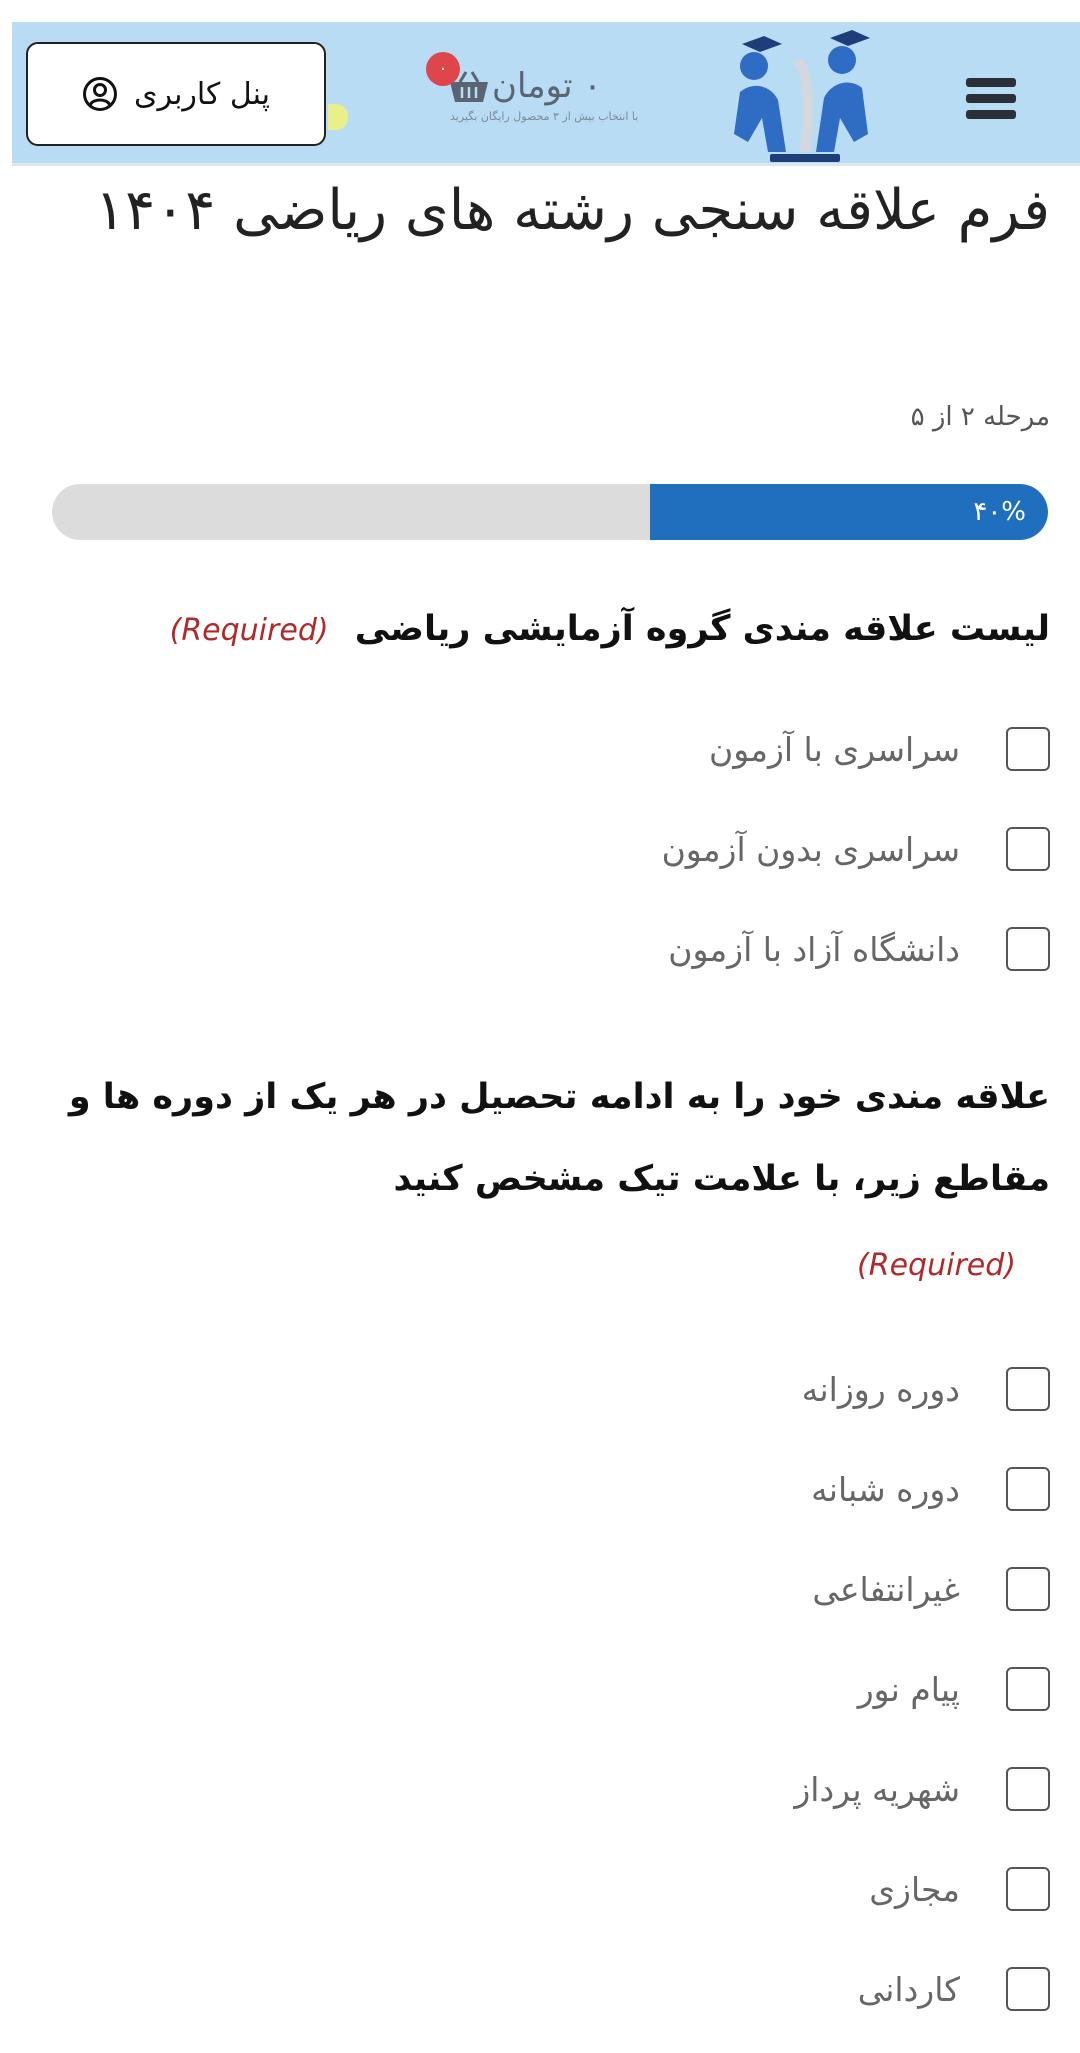 The width and height of the screenshot is (1080, 2053). I want to click on option-label: دوره روزانه, so click(880, 1389).